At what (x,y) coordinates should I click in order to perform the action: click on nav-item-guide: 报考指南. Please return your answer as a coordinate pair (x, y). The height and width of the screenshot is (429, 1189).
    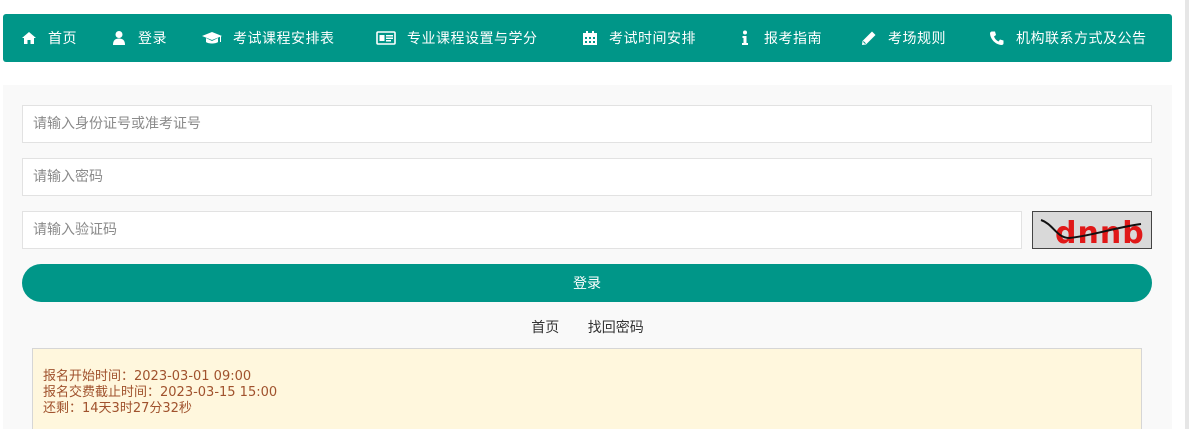
    Looking at the image, I should click on (779, 38).